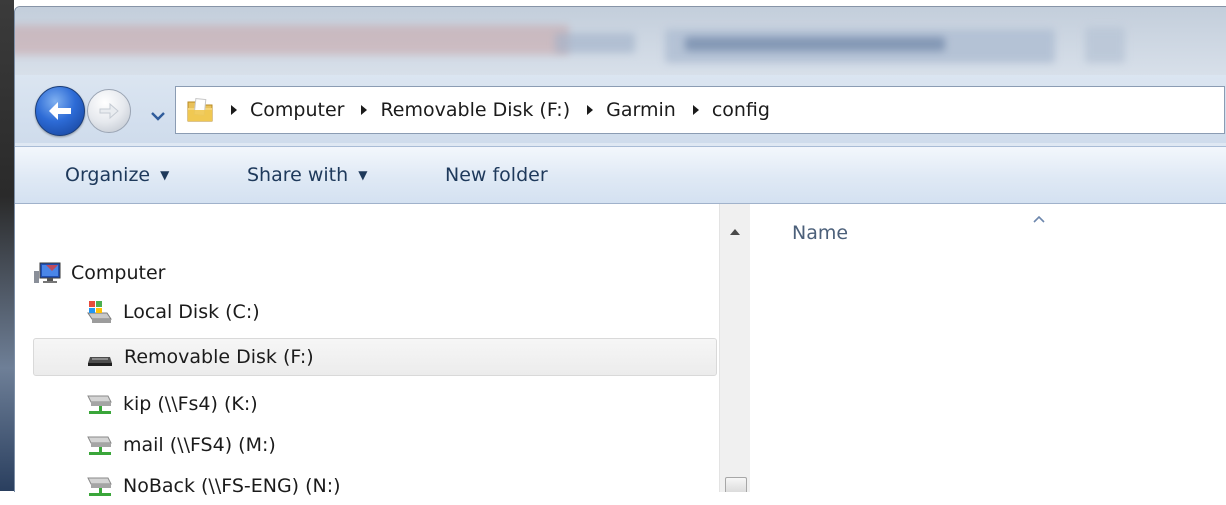 Image resolution: width=1226 pixels, height=505 pixels. Describe the element at coordinates (47, 273) in the screenshot. I see `computer-icon` at that location.